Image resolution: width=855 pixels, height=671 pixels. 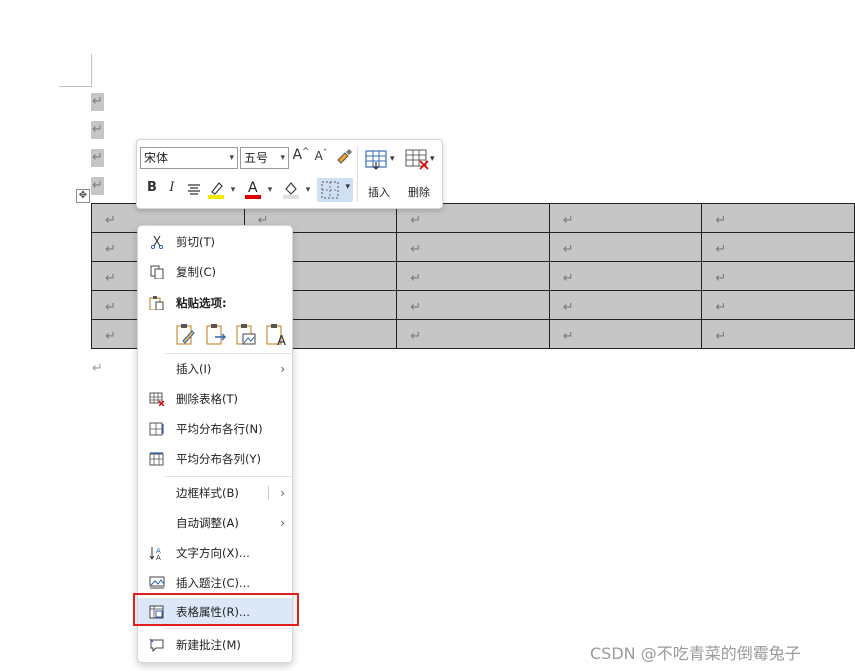 I want to click on menu-item-new-comment: 新建批注(M), so click(x=215, y=645).